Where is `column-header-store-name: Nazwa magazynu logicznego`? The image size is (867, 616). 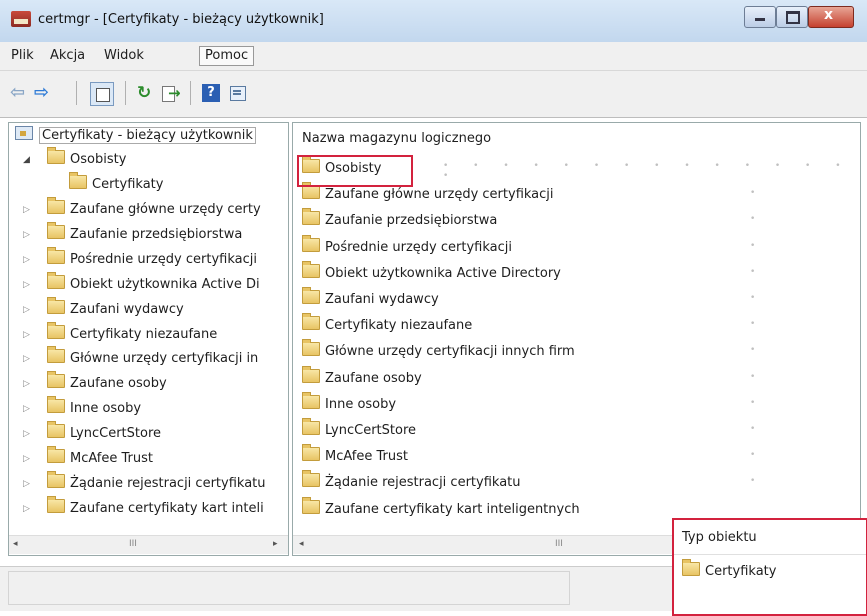
column-header-store-name: Nazwa magazynu logicznego is located at coordinates (396, 139).